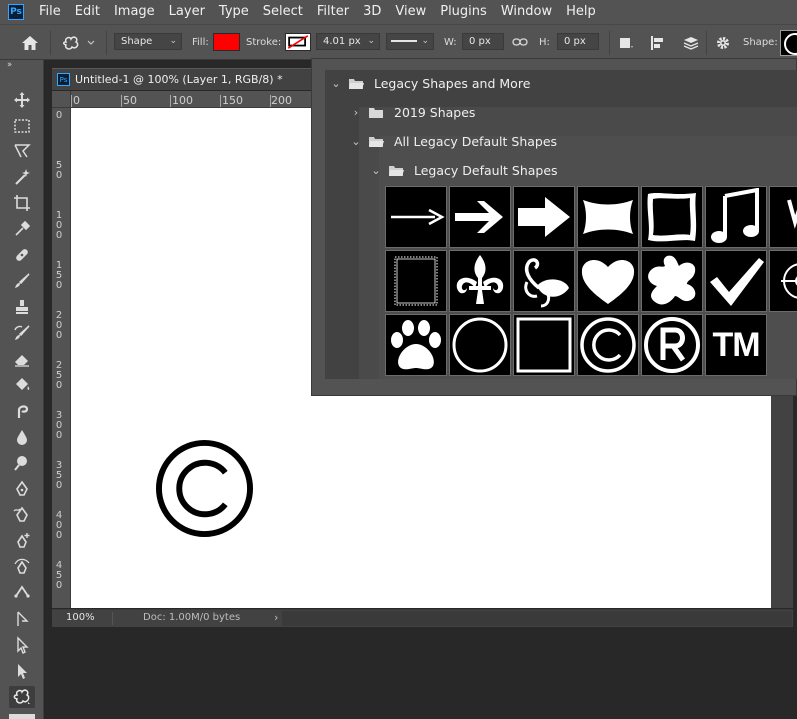  I want to click on link-icon, so click(520, 42).